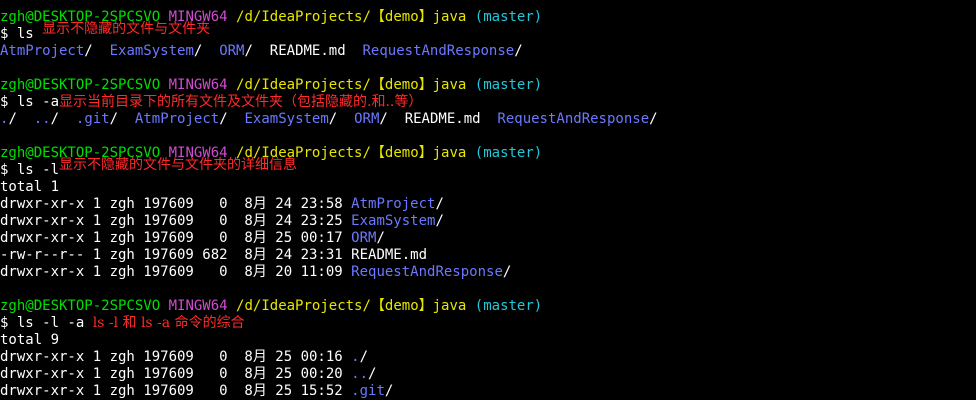 Image resolution: width=976 pixels, height=400 pixels. What do you see at coordinates (30, 102) in the screenshot?
I see `command-text: $ ls -a` at bounding box center [30, 102].